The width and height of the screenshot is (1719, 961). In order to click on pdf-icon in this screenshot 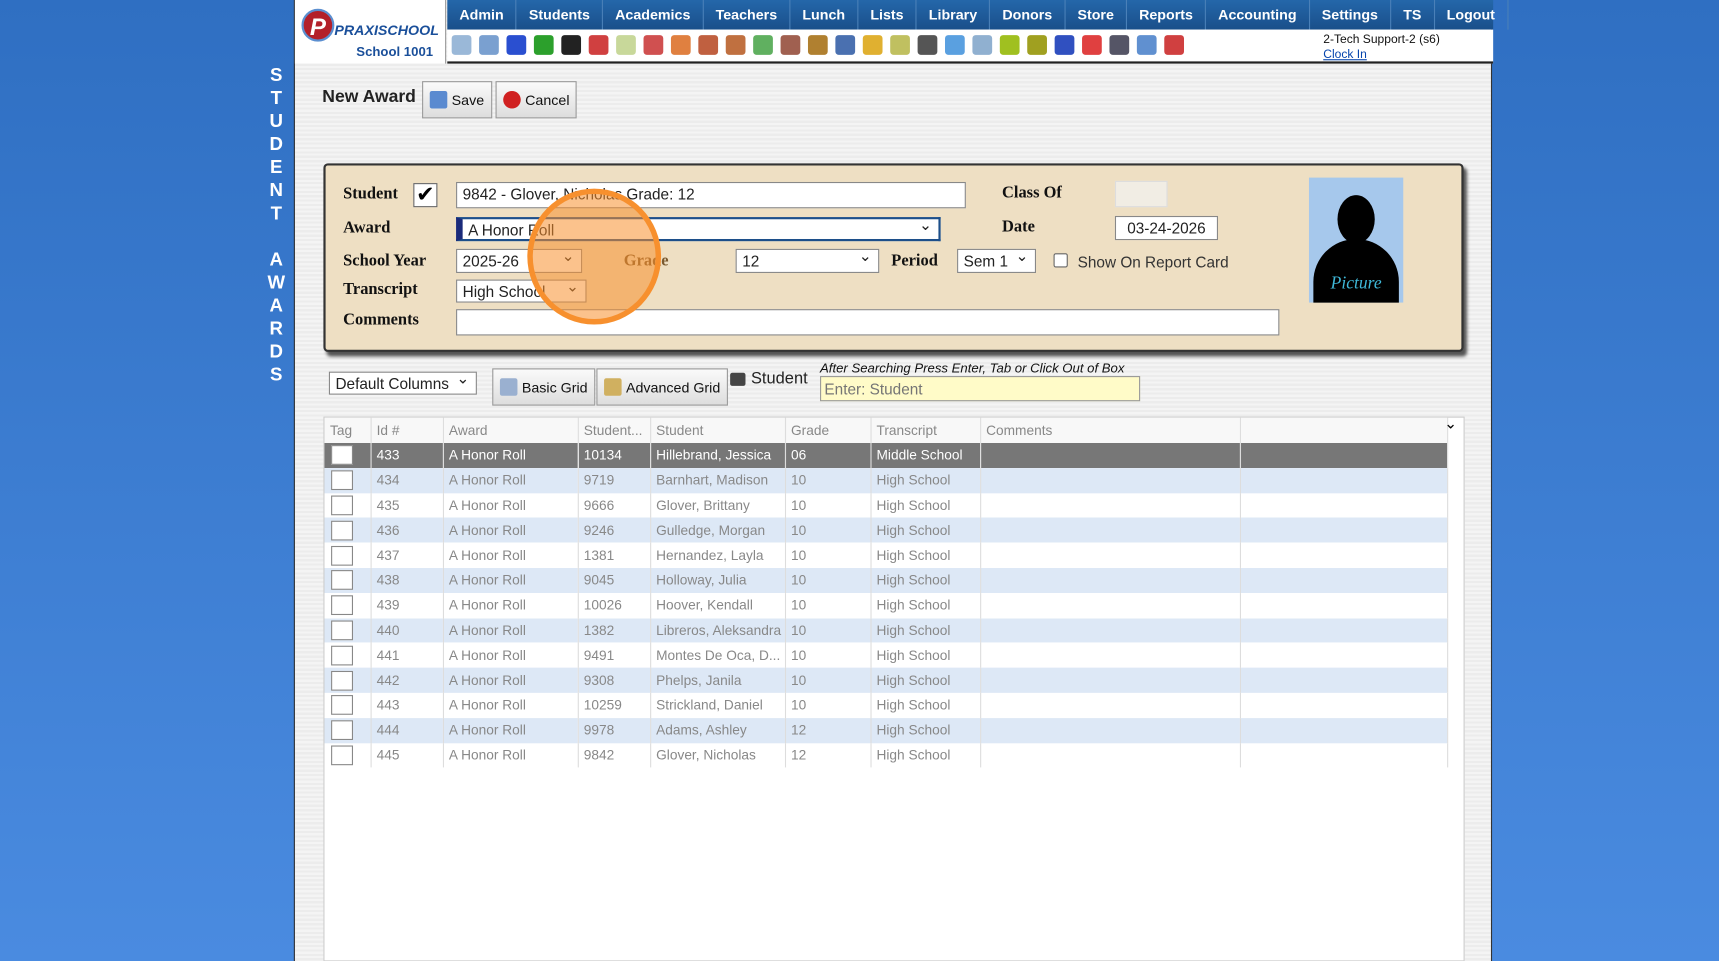, I will do `click(1092, 45)`.